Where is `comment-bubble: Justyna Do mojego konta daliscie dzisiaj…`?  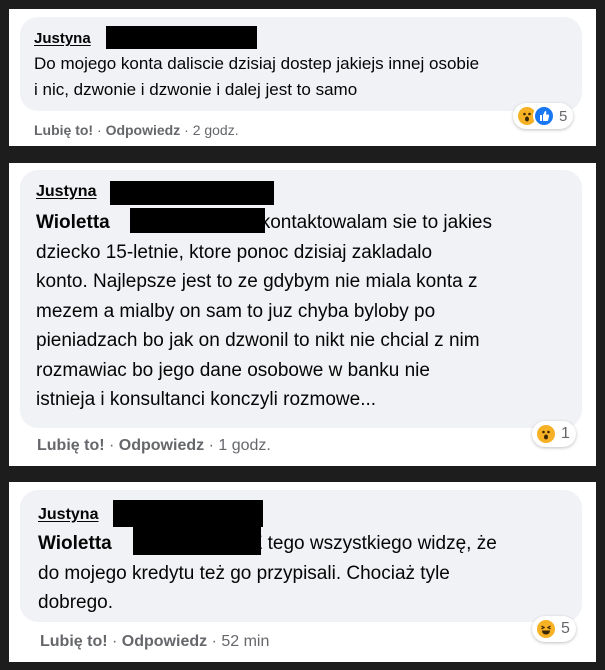 comment-bubble: Justyna Do mojego konta daliscie dzisiaj… is located at coordinates (301, 64).